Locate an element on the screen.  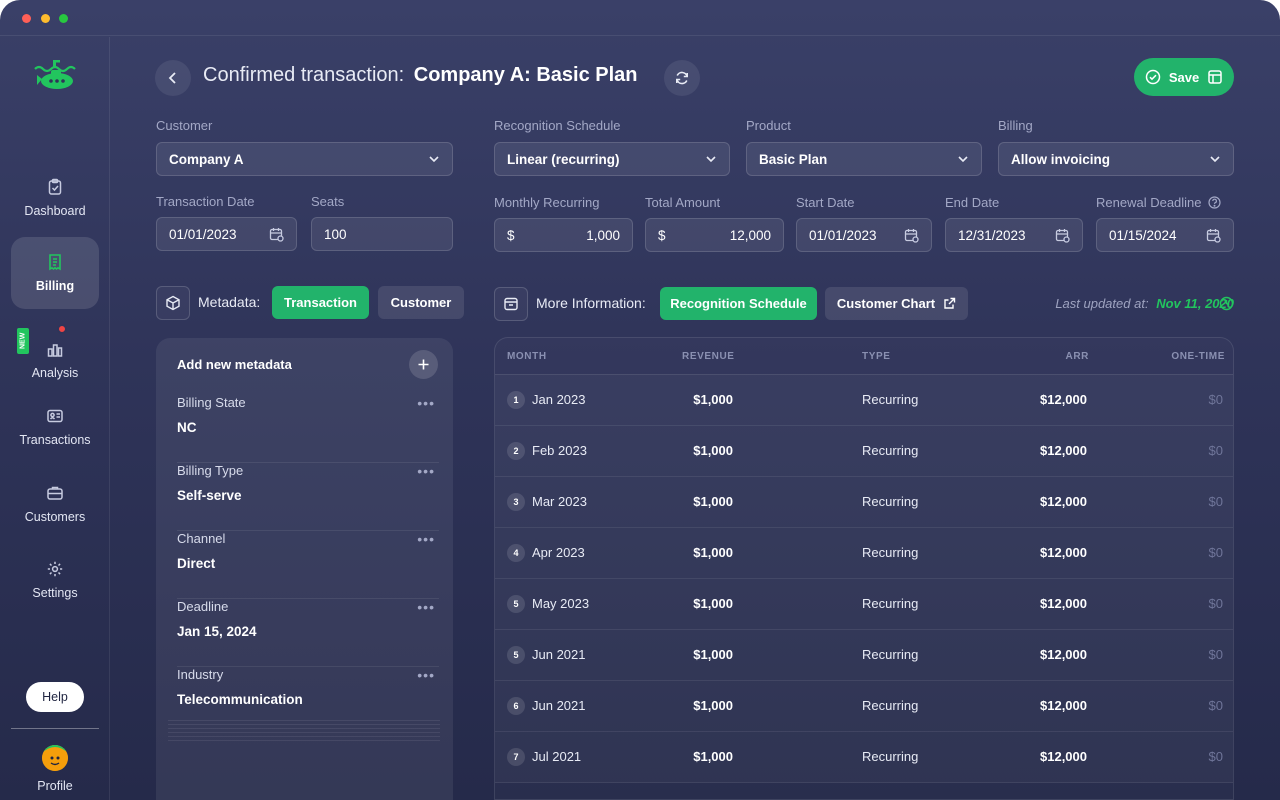
transaction-date-value: 01/01/2023 is located at coordinates (203, 234).